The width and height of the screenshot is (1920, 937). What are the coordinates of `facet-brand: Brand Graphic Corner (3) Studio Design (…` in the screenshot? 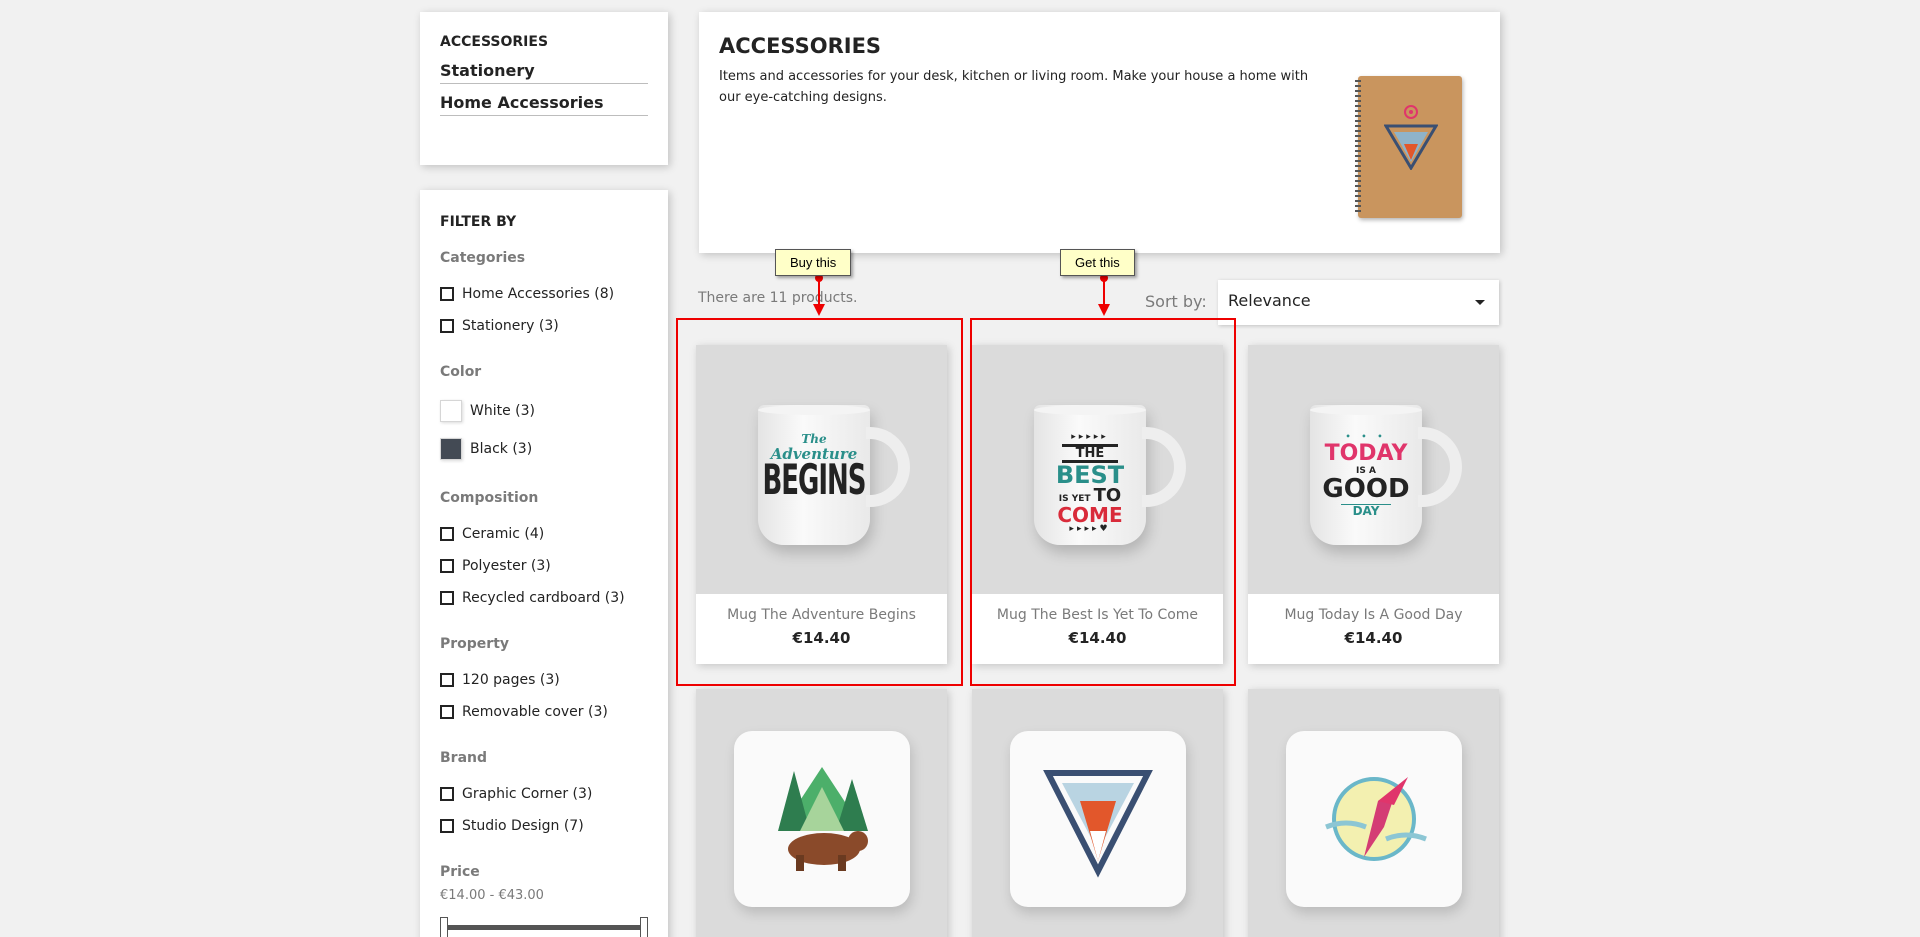 It's located at (544, 796).